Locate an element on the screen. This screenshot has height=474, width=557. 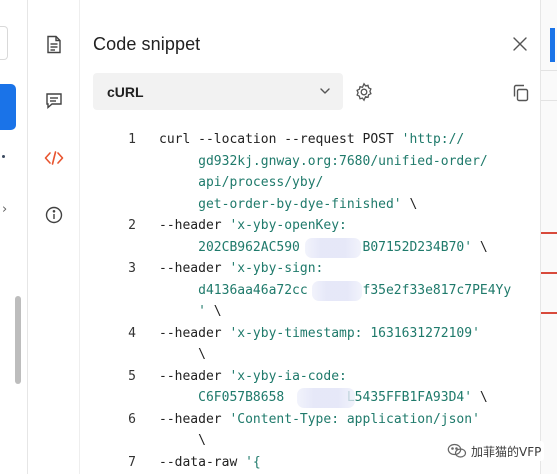
code-text: --header 'x-yby-sign: is located at coordinates (241, 269).